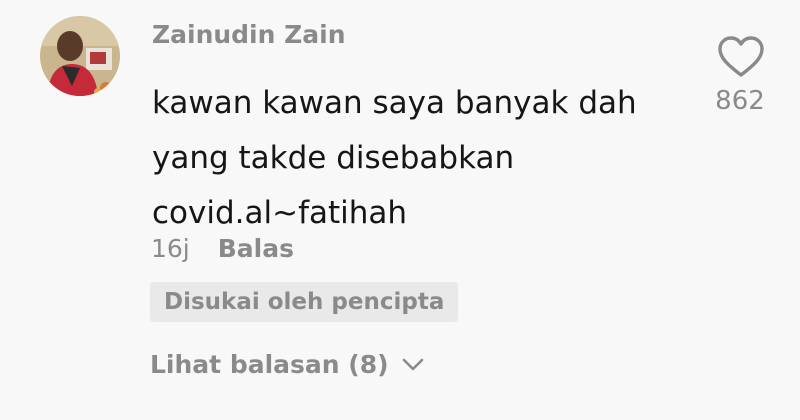  Describe the element at coordinates (170, 248) in the screenshot. I see `comment-timestamp: 16j` at that location.